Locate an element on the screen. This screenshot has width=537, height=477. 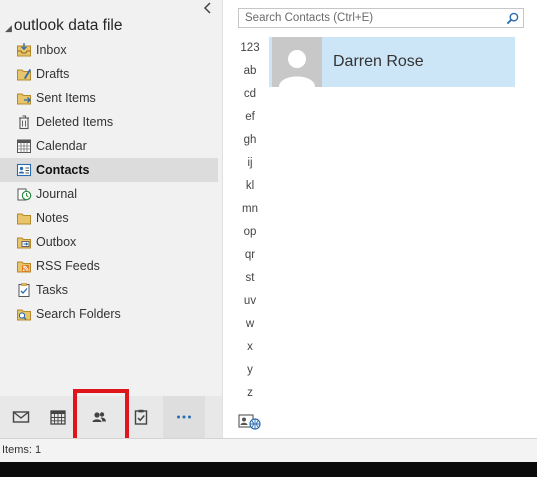
folder-item-outbox: Outbox is located at coordinates (109, 242).